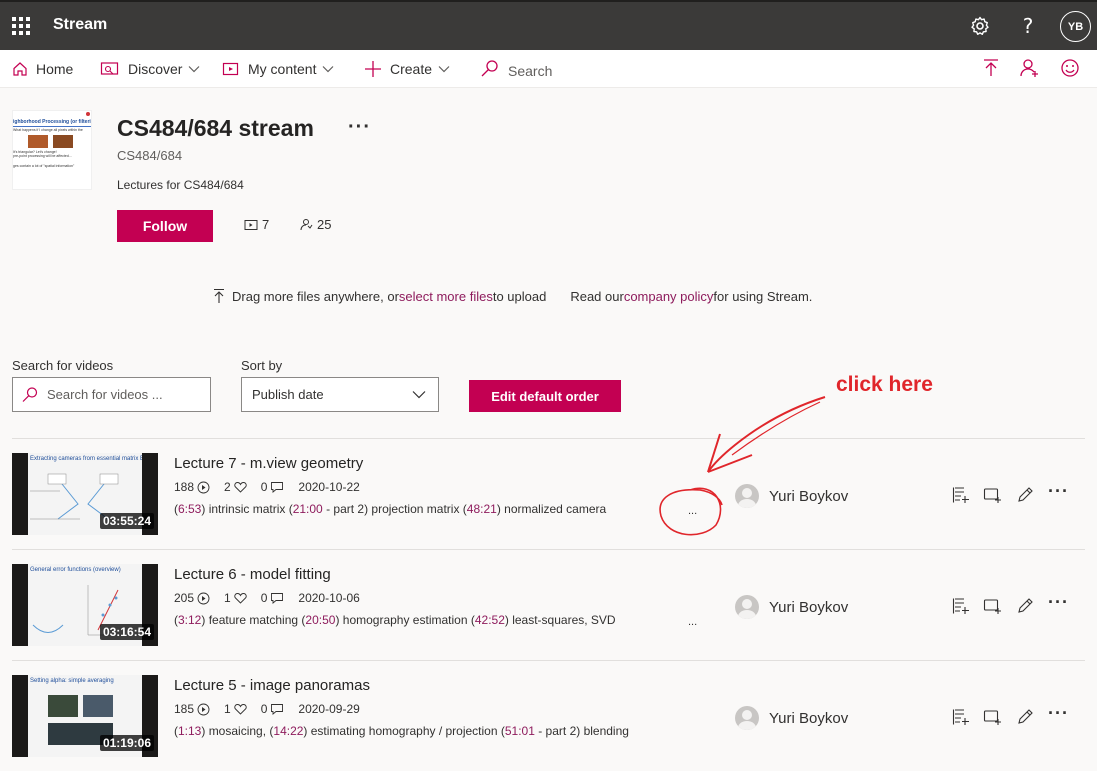 The image size is (1097, 771). I want to click on sort-label: Sort by, so click(262, 365).